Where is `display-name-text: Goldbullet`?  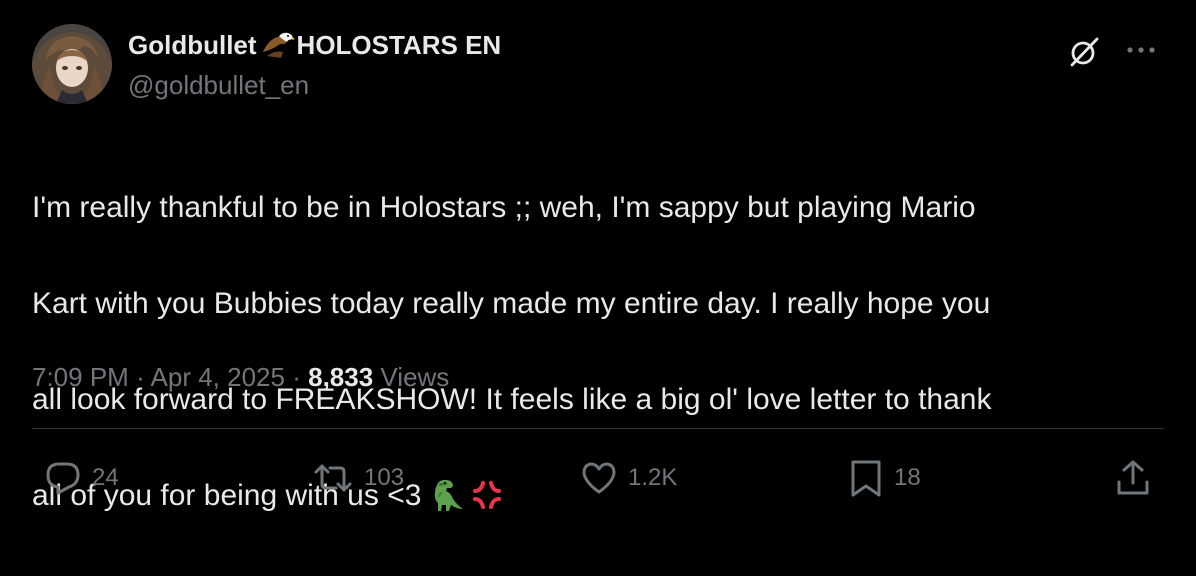 display-name-text: Goldbullet is located at coordinates (192, 45).